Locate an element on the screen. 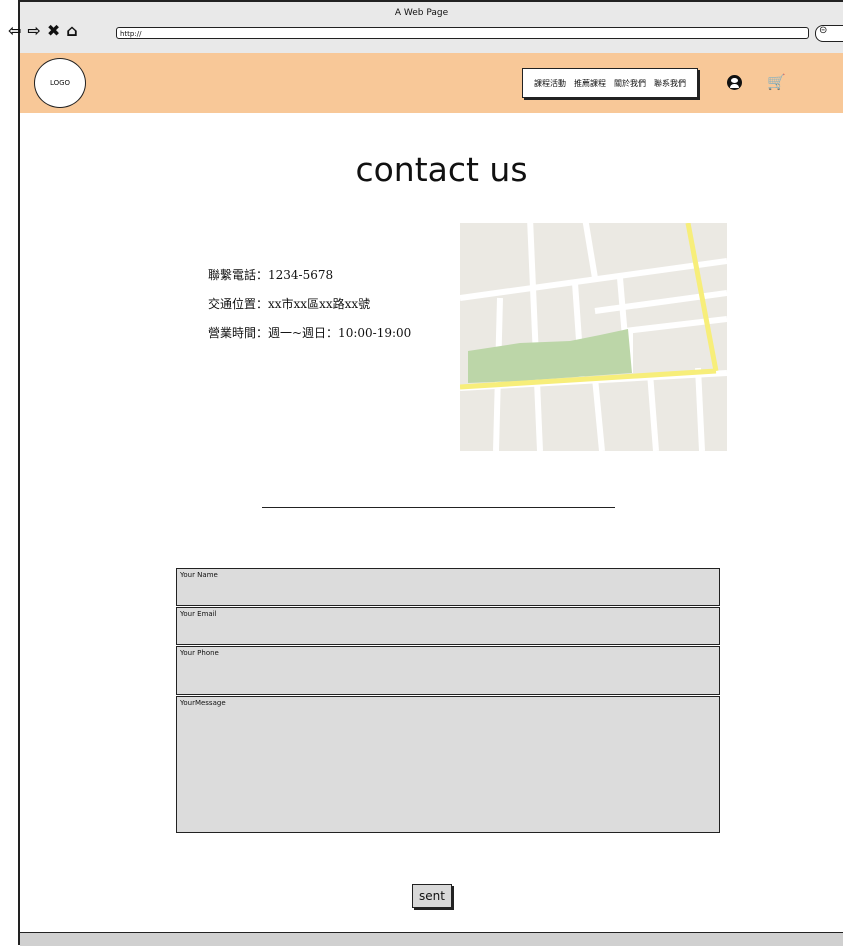 The image size is (843, 946). menu-item-courses: 課程活動 is located at coordinates (550, 83).